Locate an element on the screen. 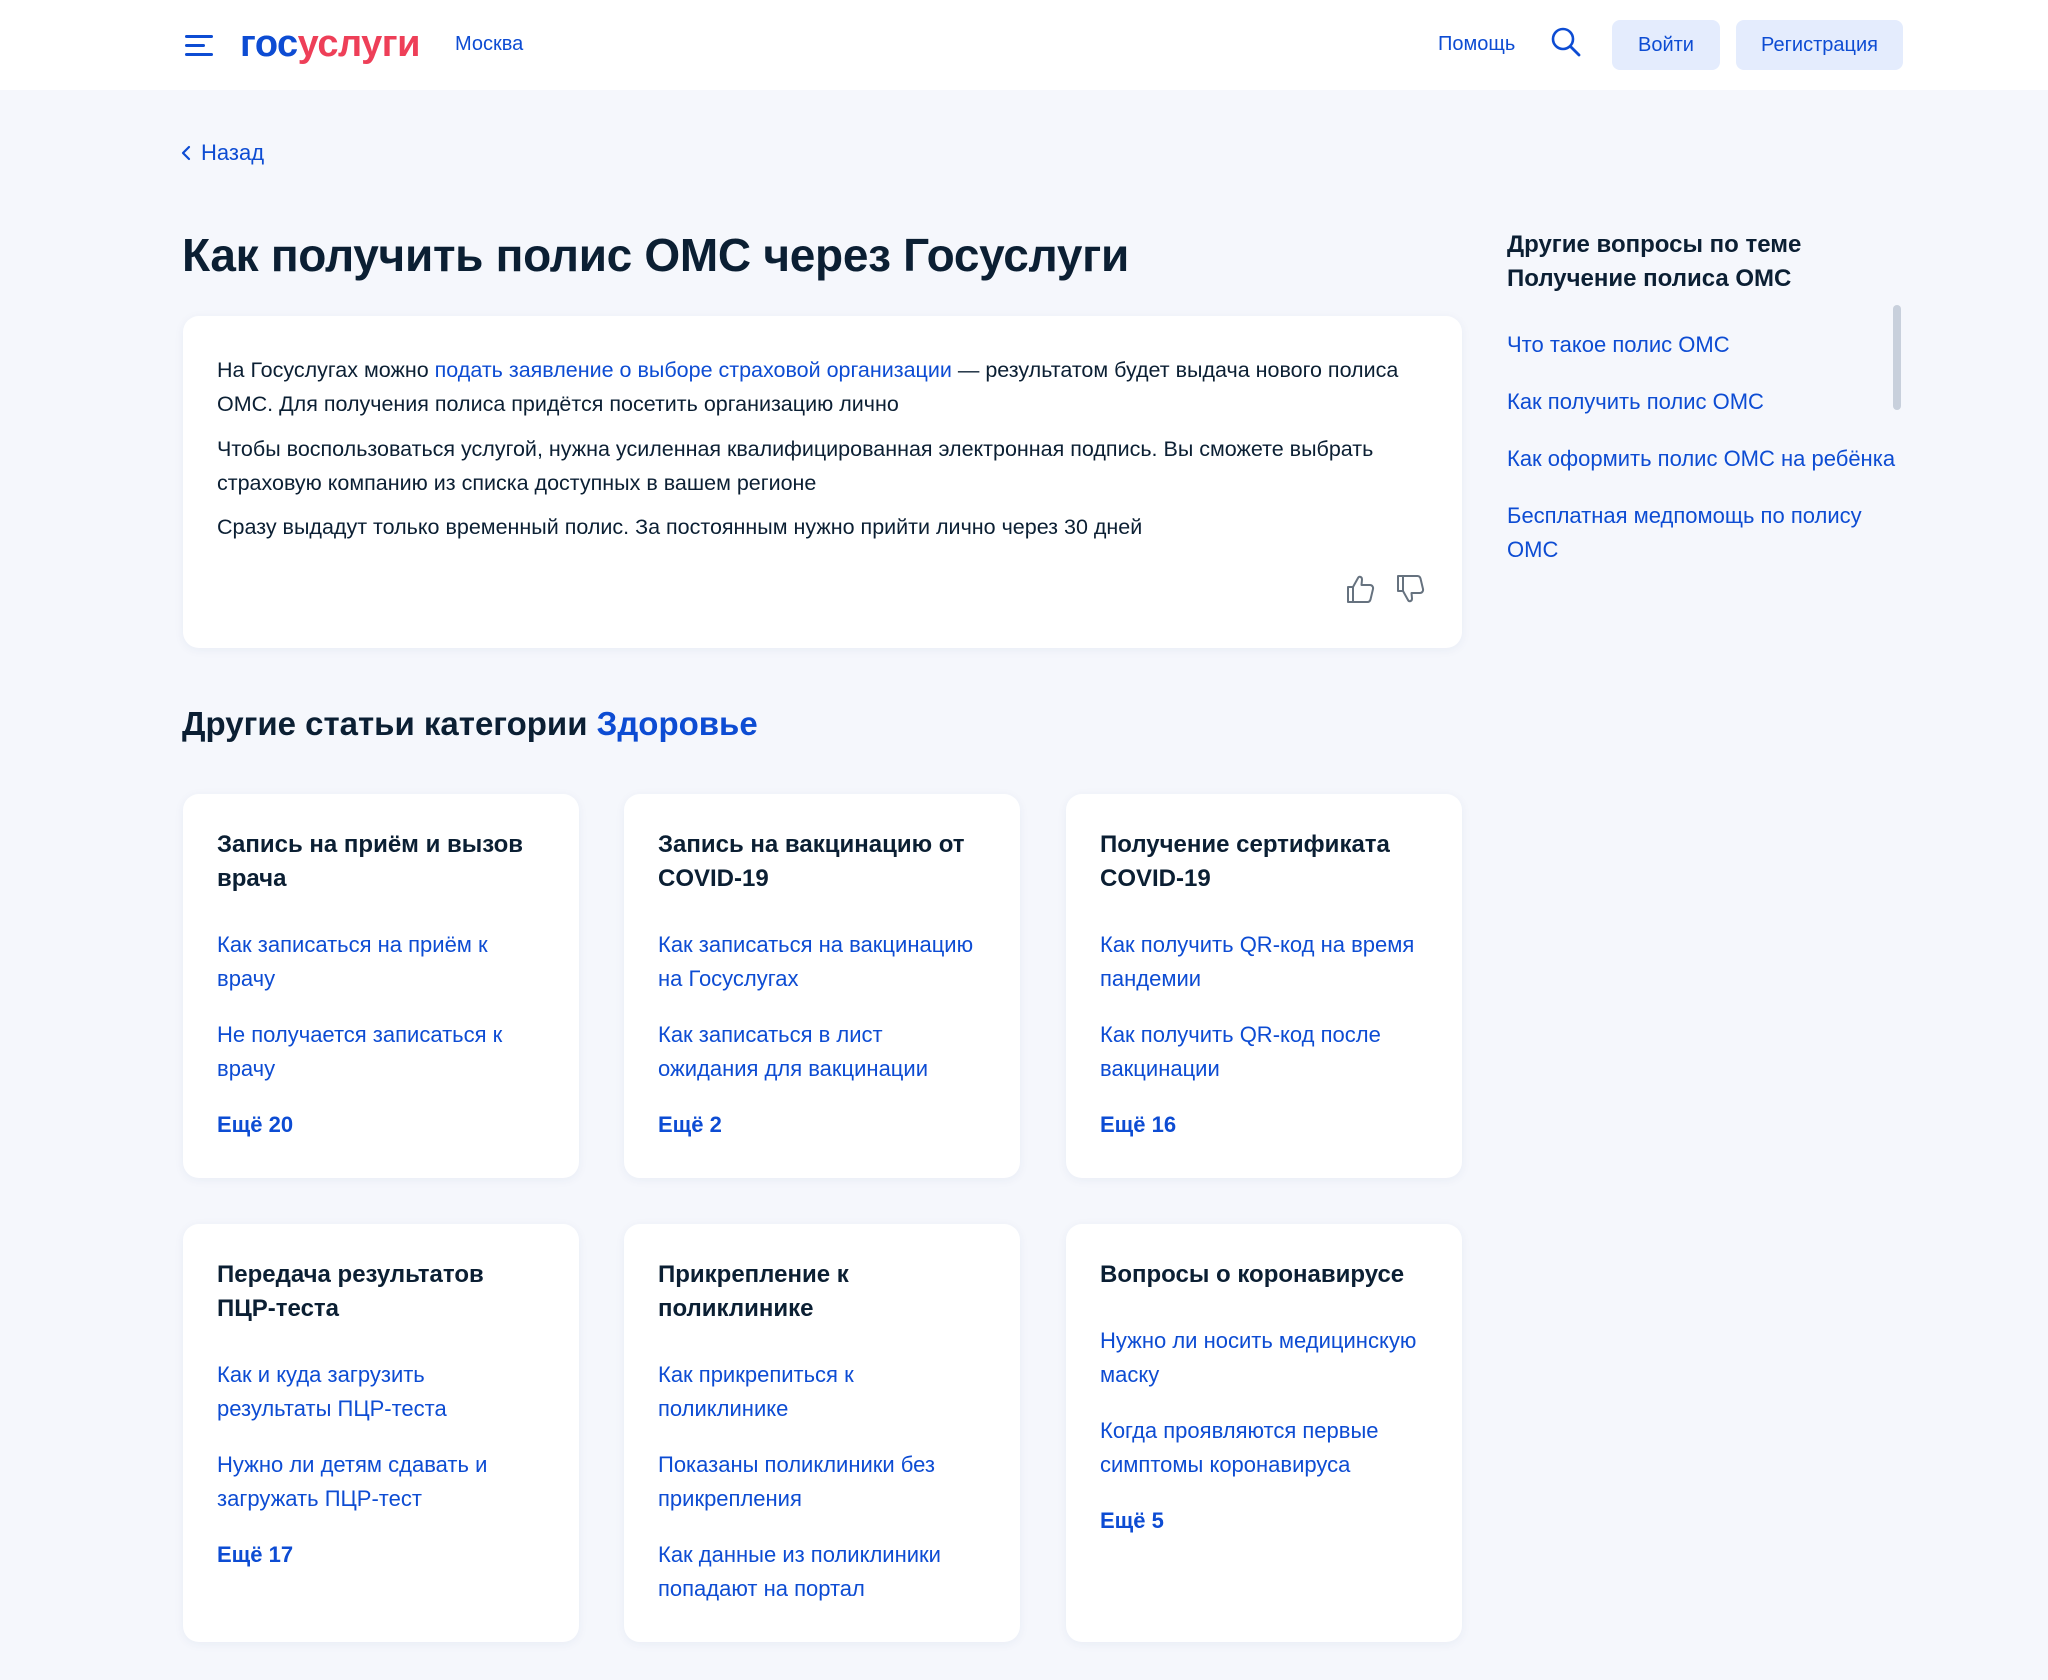 The image size is (2048, 1680). city-selector: Москва is located at coordinates (489, 44).